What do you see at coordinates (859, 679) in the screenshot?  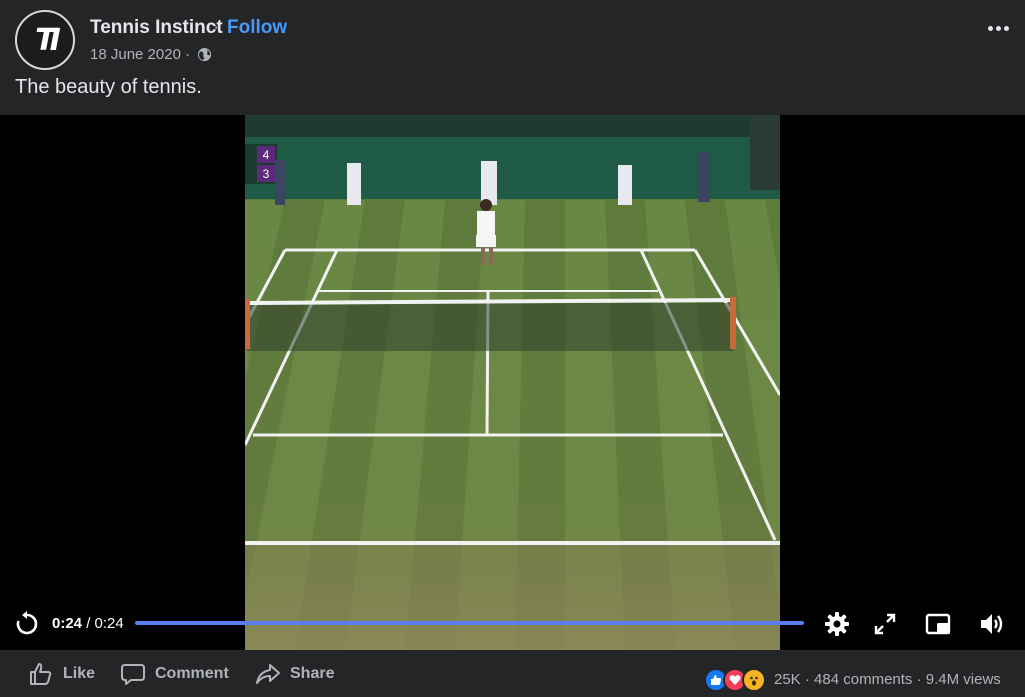 I see `comments-count: · 484 comments` at bounding box center [859, 679].